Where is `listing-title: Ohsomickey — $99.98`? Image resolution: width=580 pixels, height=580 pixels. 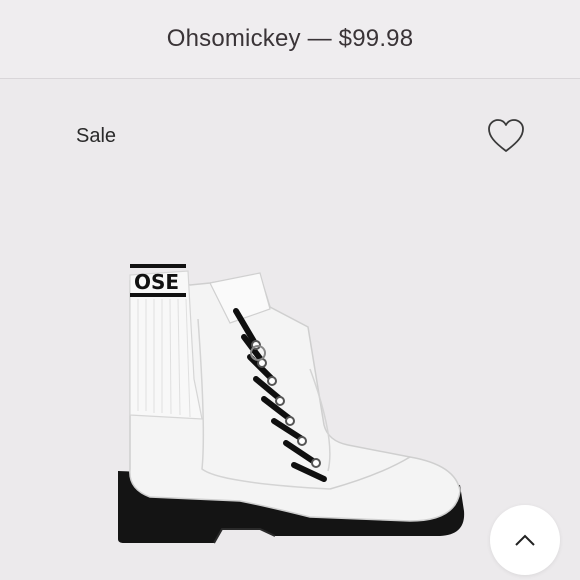
listing-title: Ohsomickey — $99.98 is located at coordinates (290, 38).